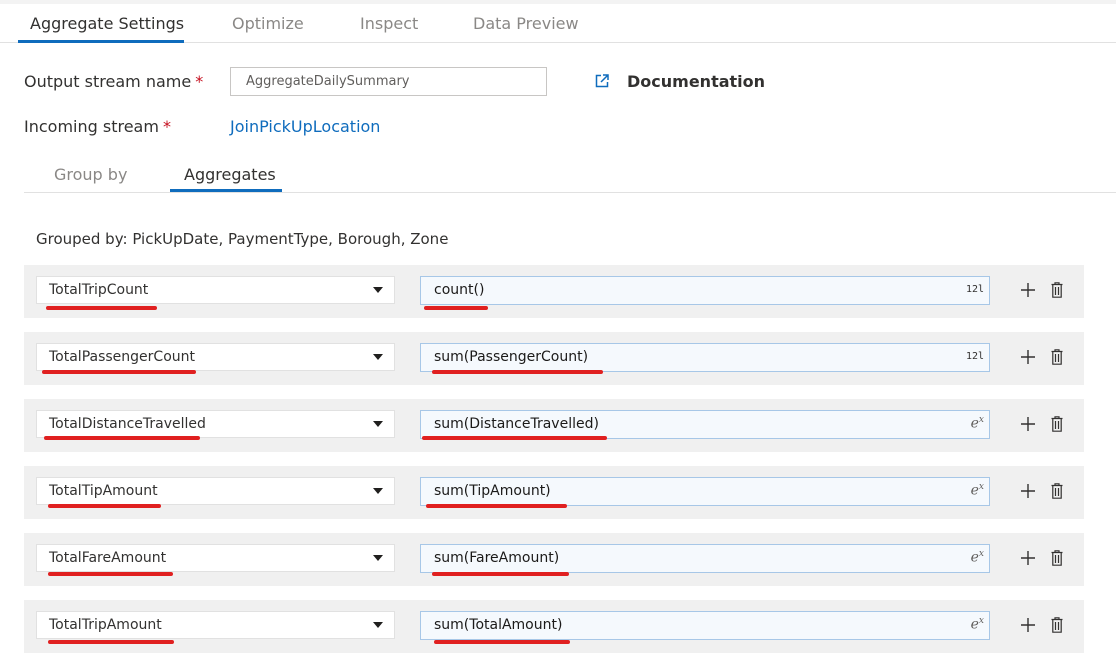 Image resolution: width=1116 pixels, height=672 pixels. I want to click on column-name-value: TotalTipAmount, so click(103, 491).